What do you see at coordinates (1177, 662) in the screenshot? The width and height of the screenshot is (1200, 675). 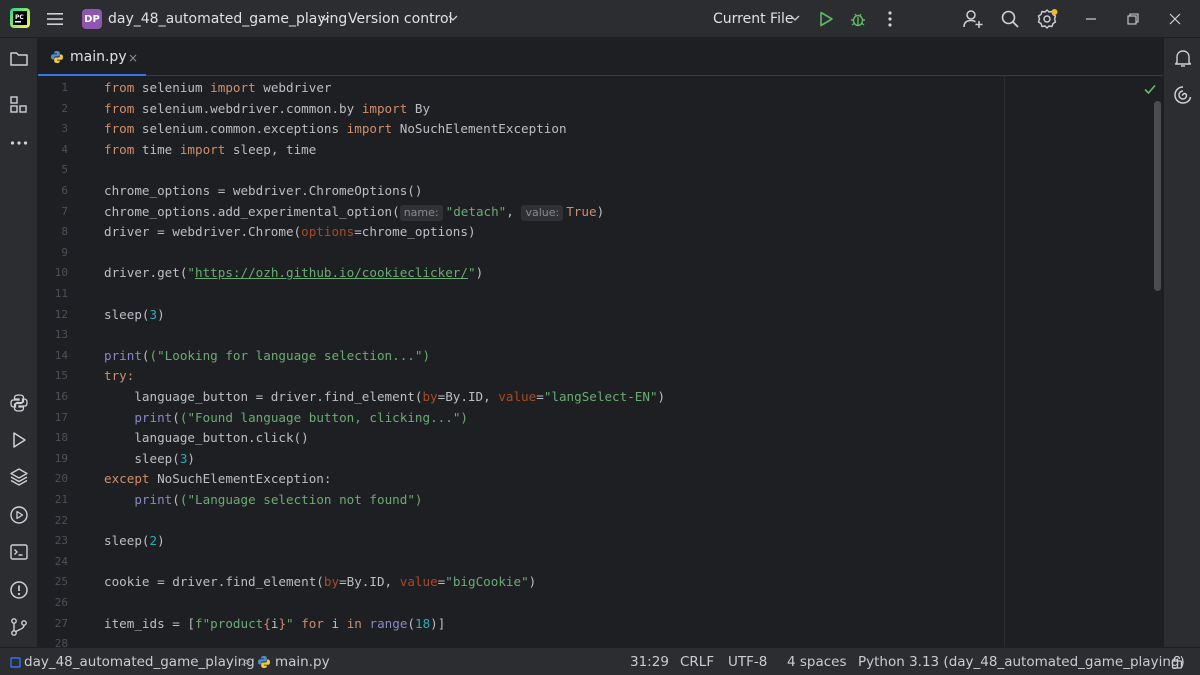 I see `lock-icon` at bounding box center [1177, 662].